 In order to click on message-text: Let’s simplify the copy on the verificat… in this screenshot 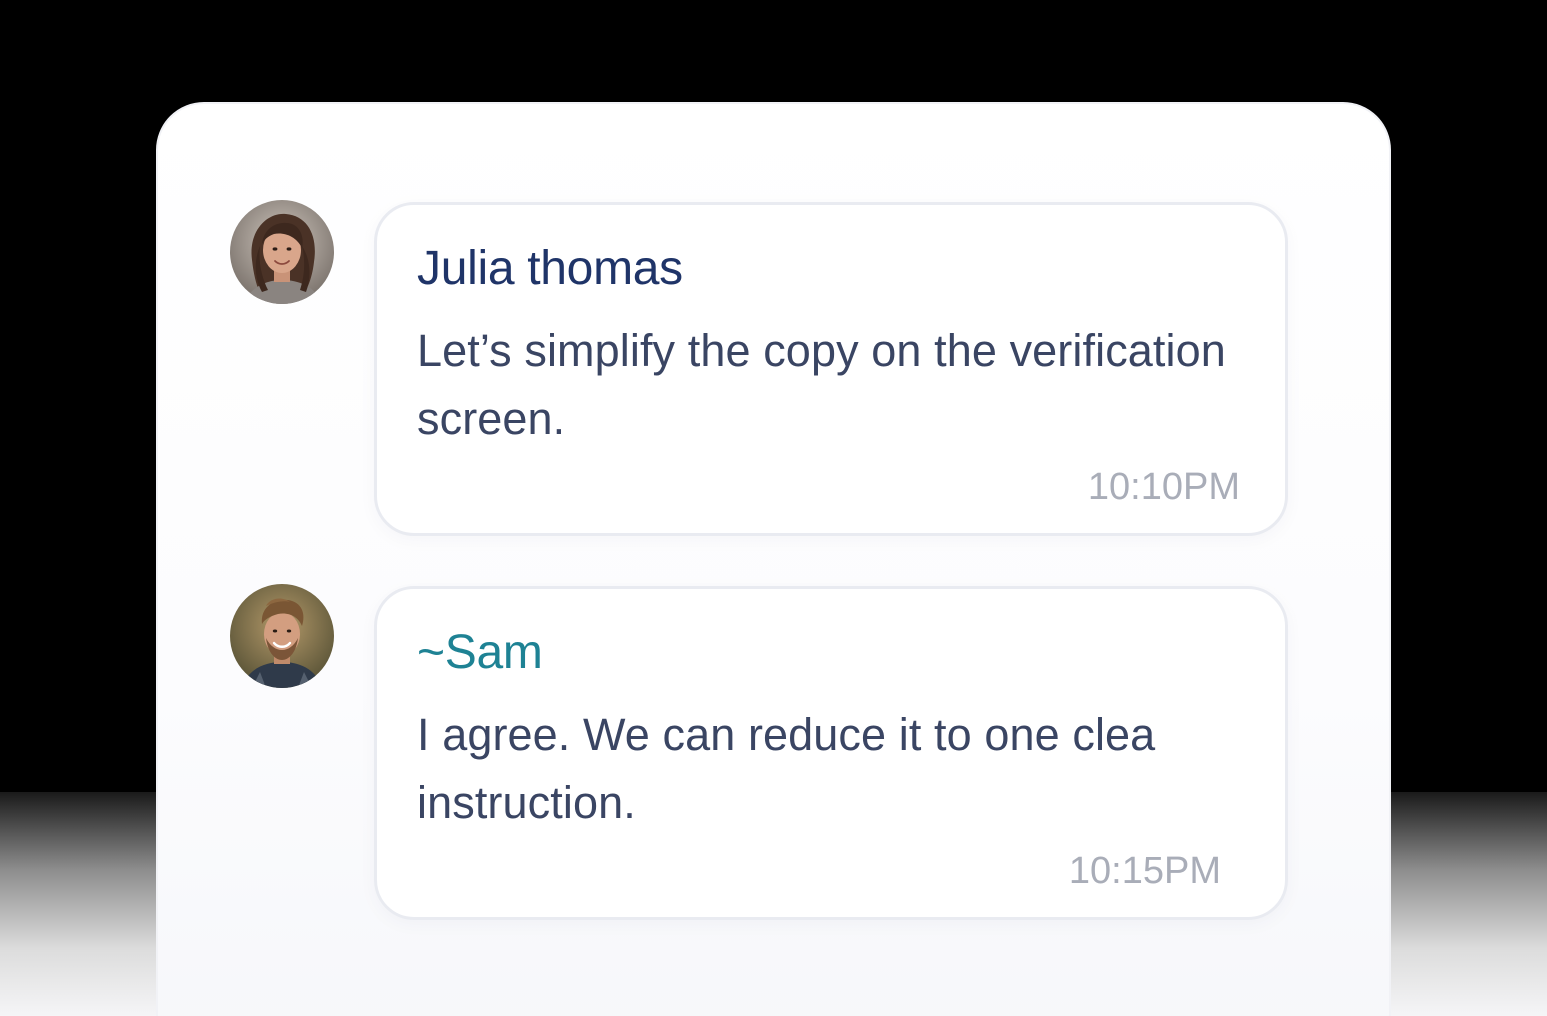, I will do `click(821, 384)`.